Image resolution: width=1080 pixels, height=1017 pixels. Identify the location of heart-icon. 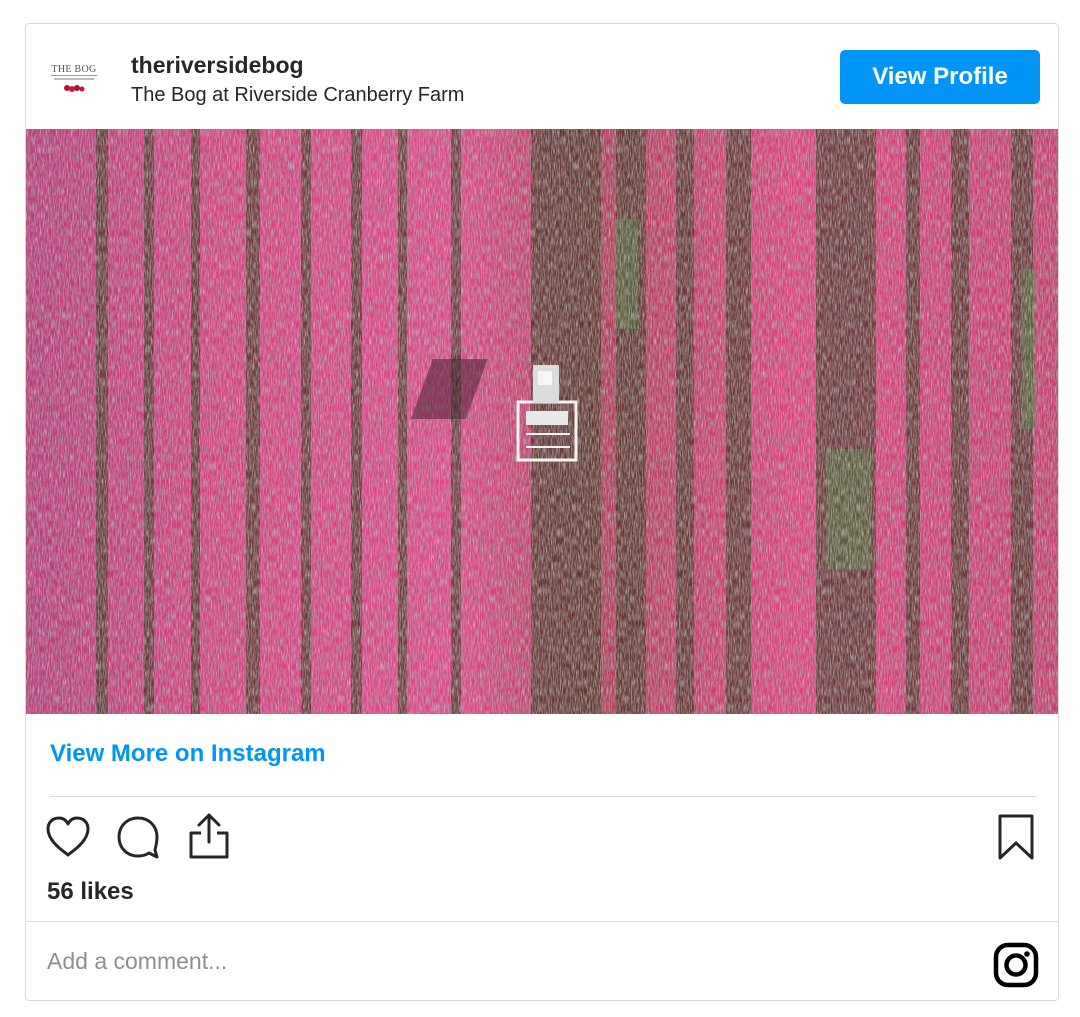
(68, 837).